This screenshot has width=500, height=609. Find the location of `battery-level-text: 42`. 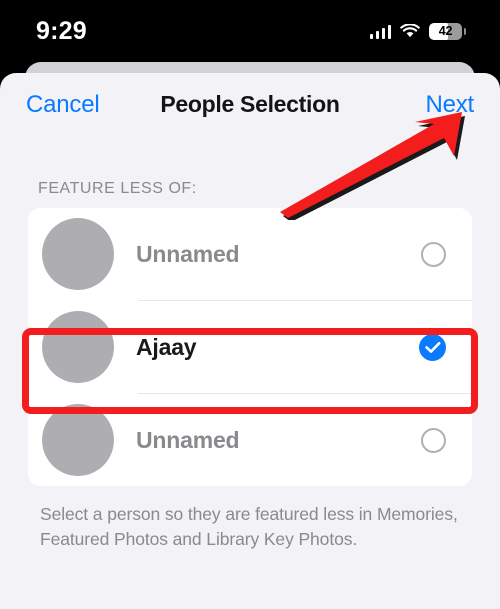

battery-level-text: 42 is located at coordinates (445, 31).